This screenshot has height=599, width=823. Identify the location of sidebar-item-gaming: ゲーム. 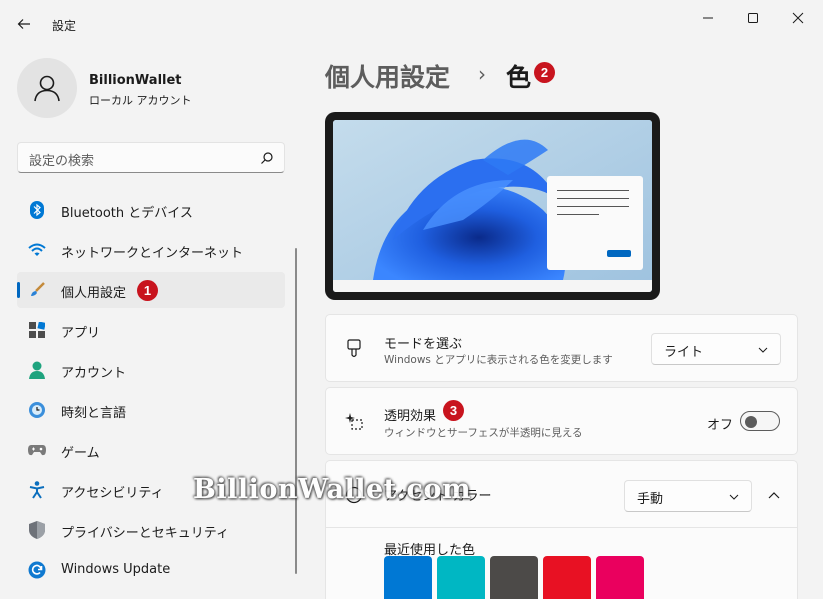
(151, 450).